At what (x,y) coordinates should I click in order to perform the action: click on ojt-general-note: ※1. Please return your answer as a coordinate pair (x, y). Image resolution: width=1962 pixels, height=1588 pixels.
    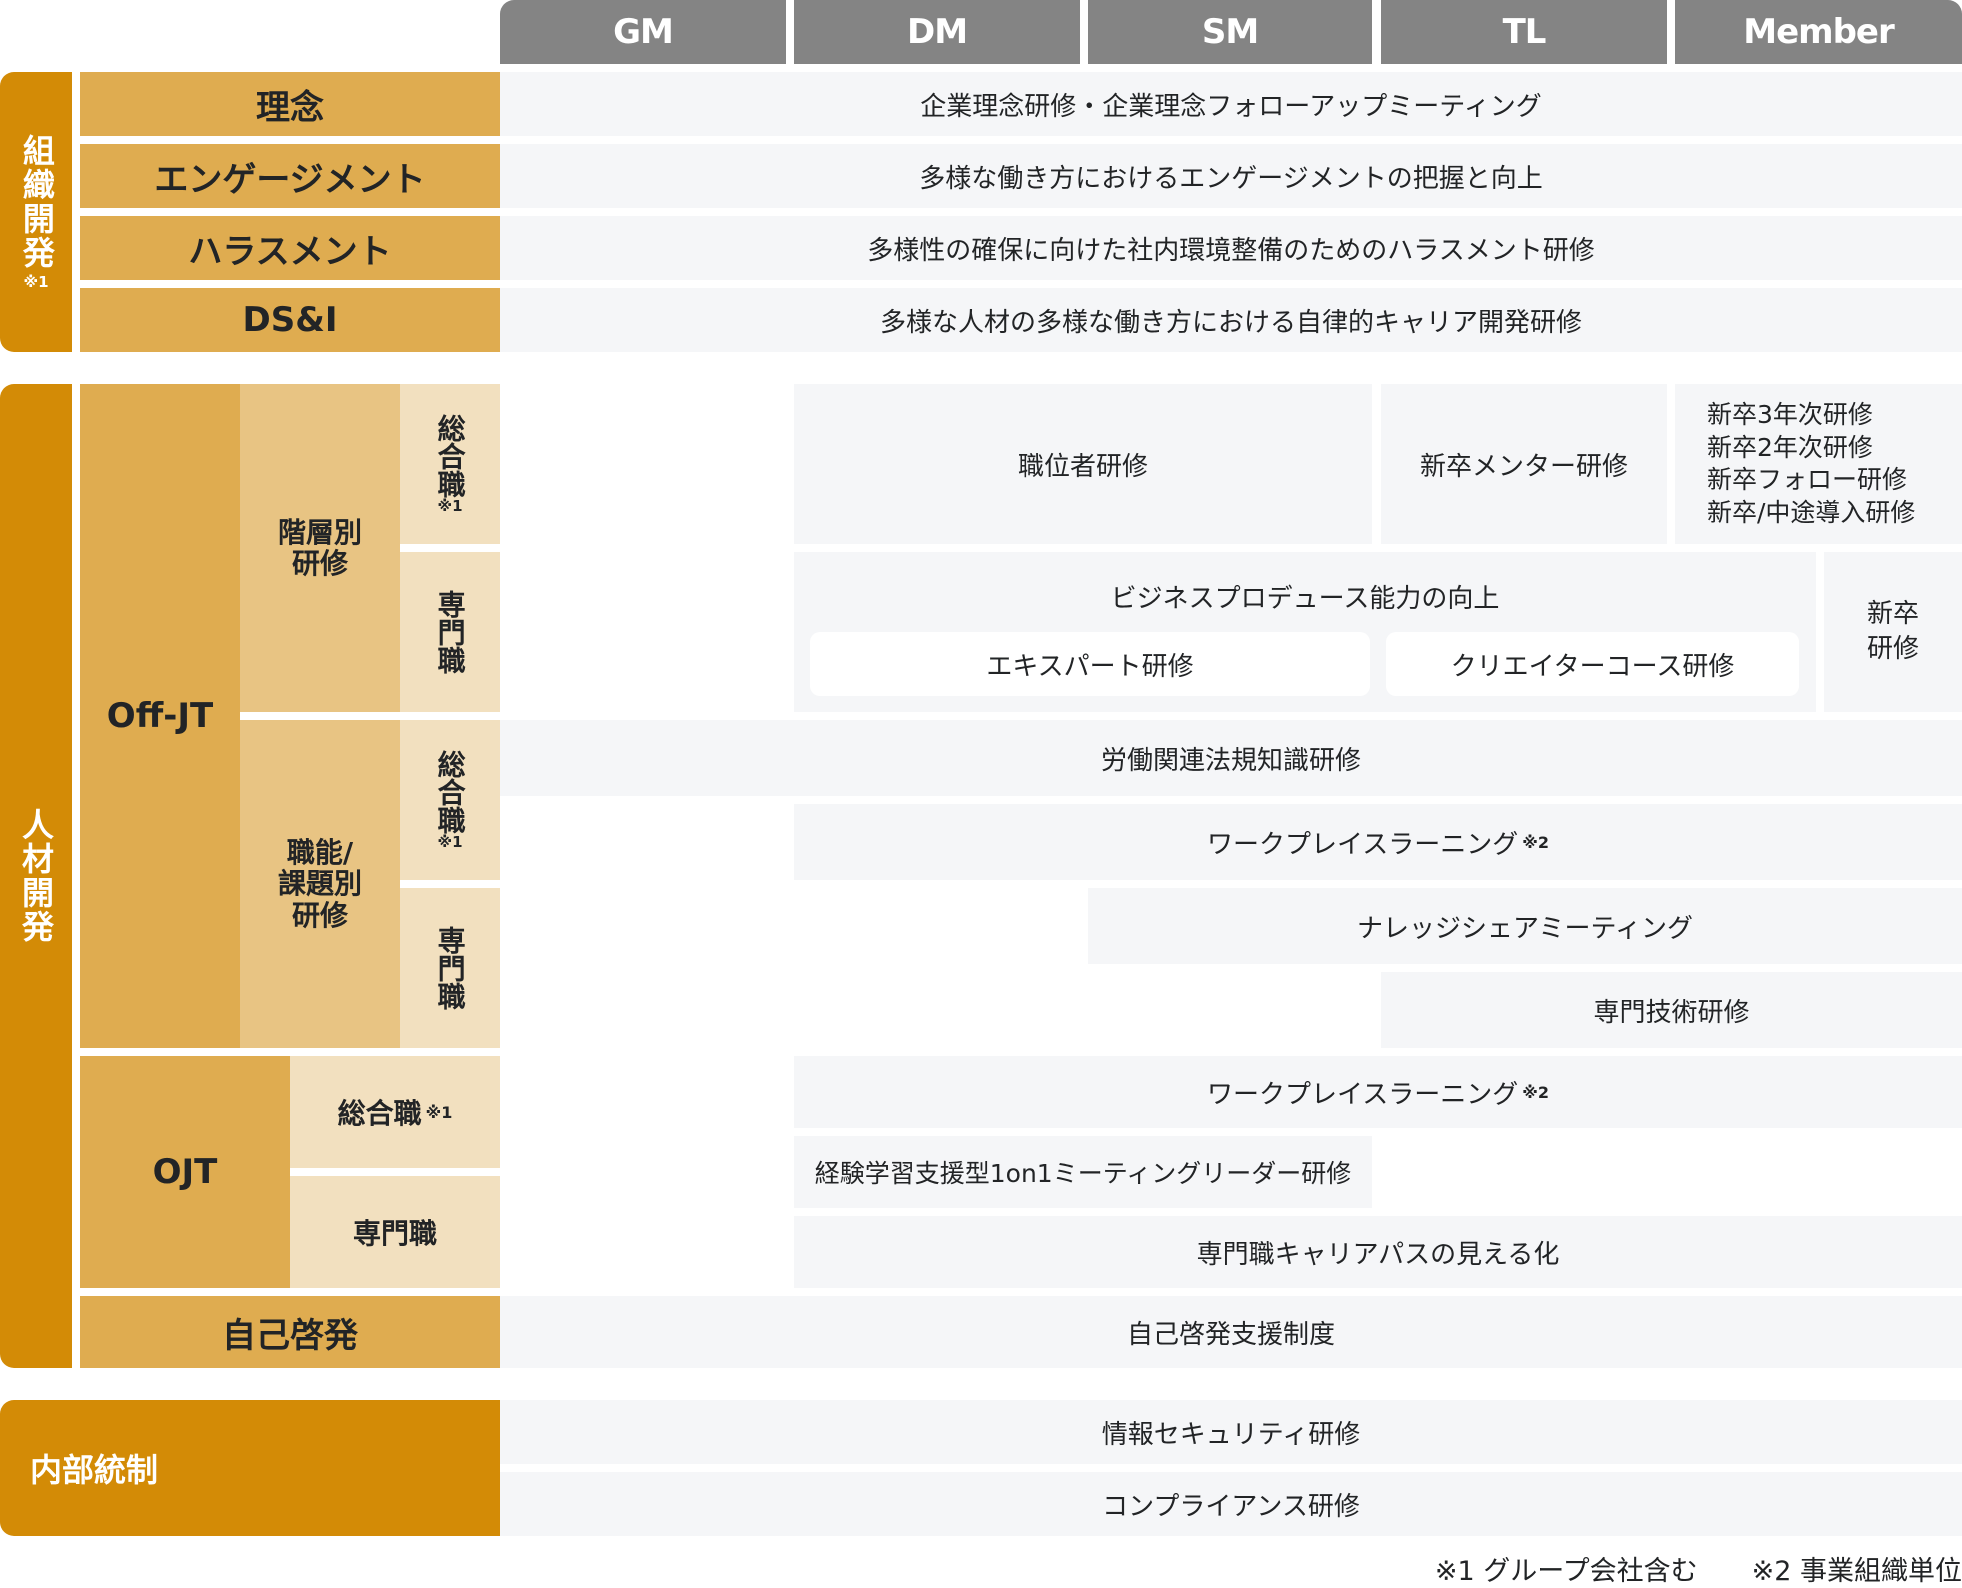
    Looking at the image, I should click on (439, 1112).